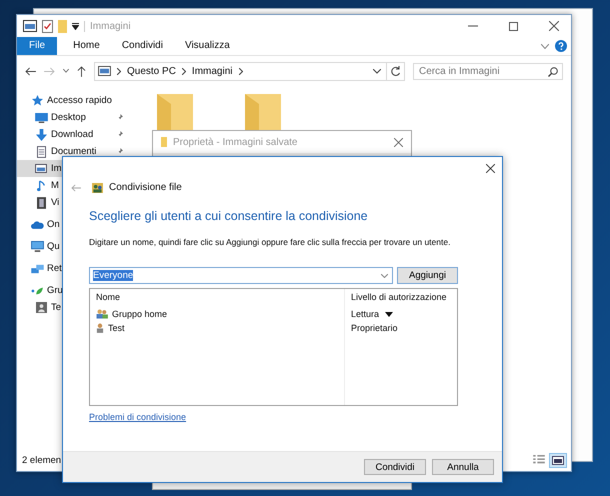 The width and height of the screenshot is (610, 496). Describe the element at coordinates (140, 314) in the screenshot. I see `user-name: Gruppo home` at that location.